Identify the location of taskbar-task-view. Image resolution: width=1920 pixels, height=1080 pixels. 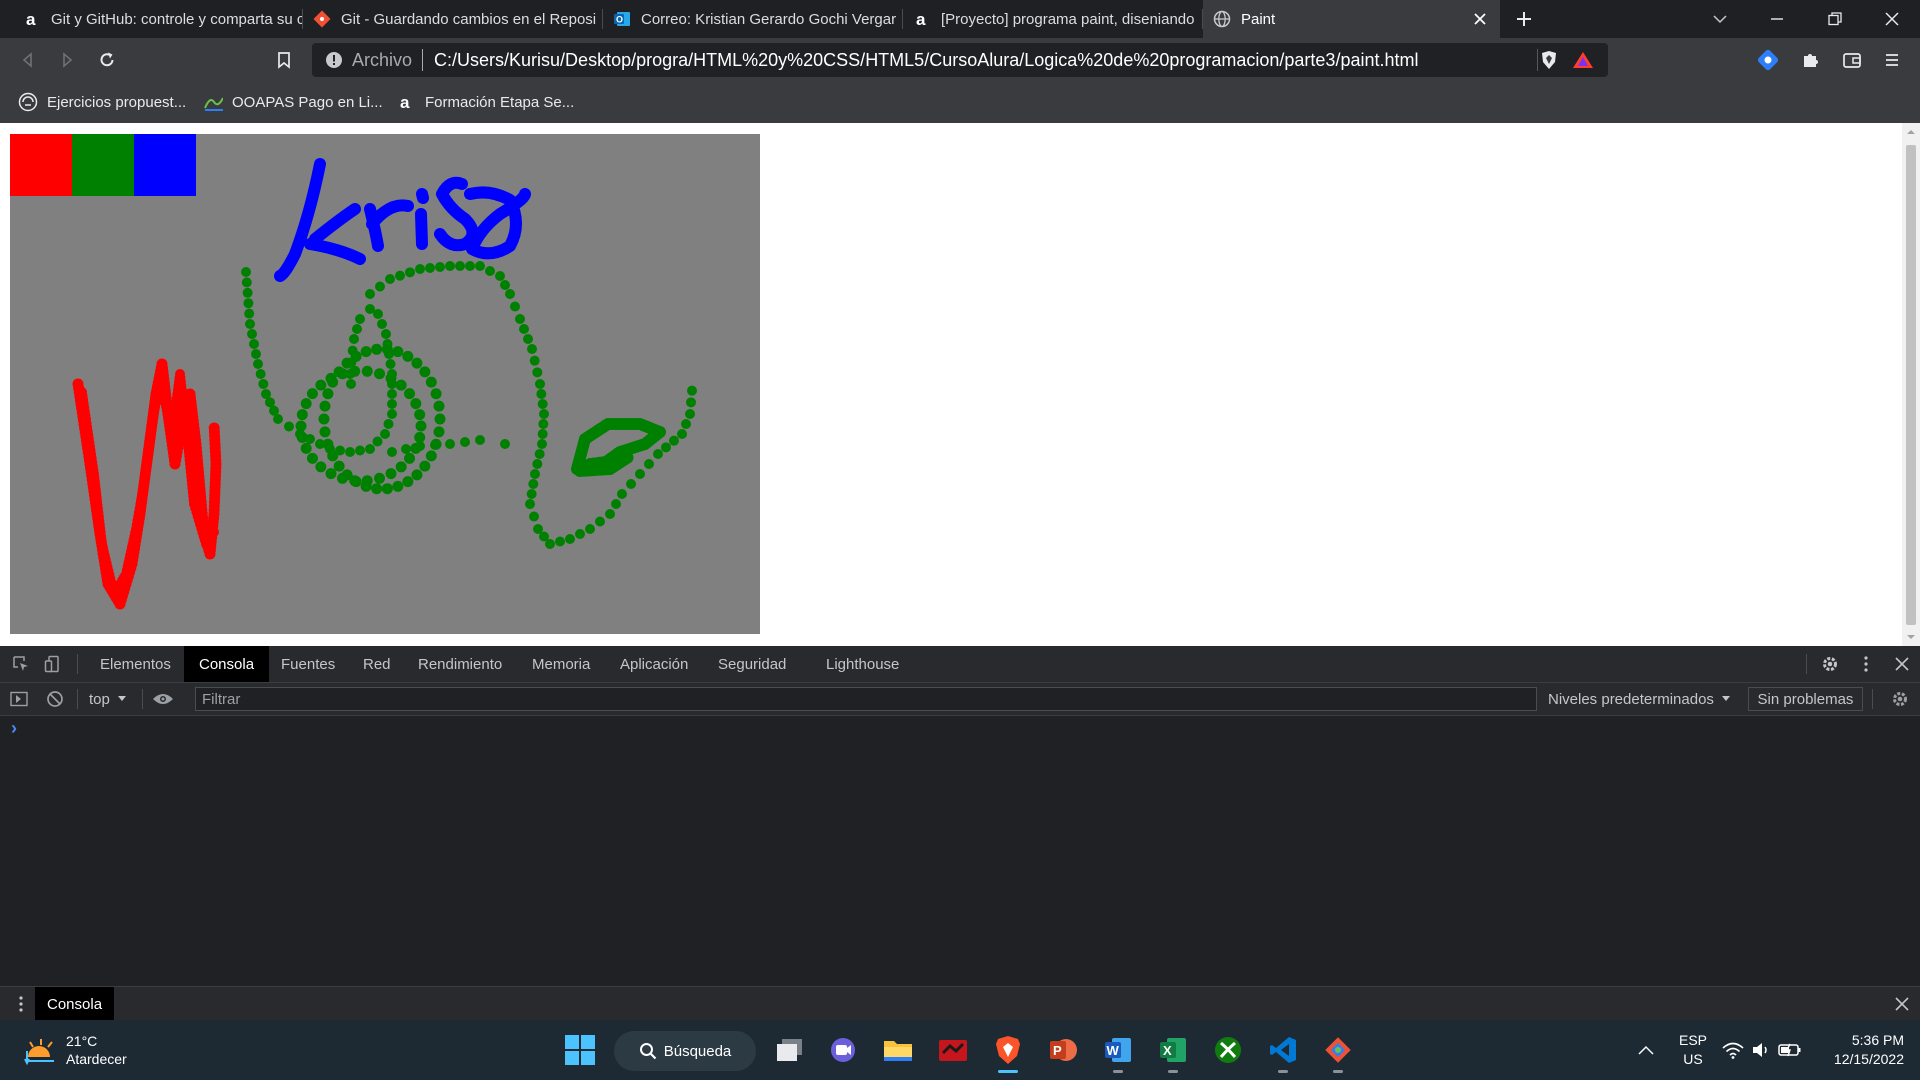
(790, 1050).